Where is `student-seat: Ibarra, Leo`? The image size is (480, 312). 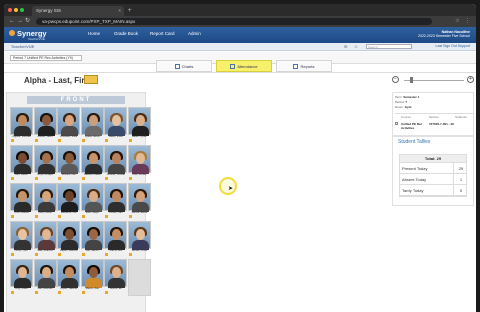 student-seat: Ibarra, Leo is located at coordinates (116, 239).